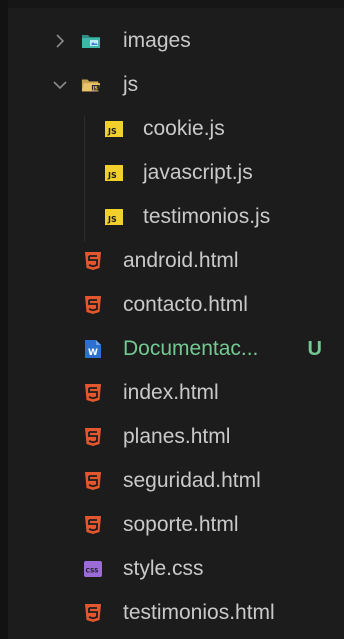  I want to click on tree-item-android-html: android.html, so click(176, 261).